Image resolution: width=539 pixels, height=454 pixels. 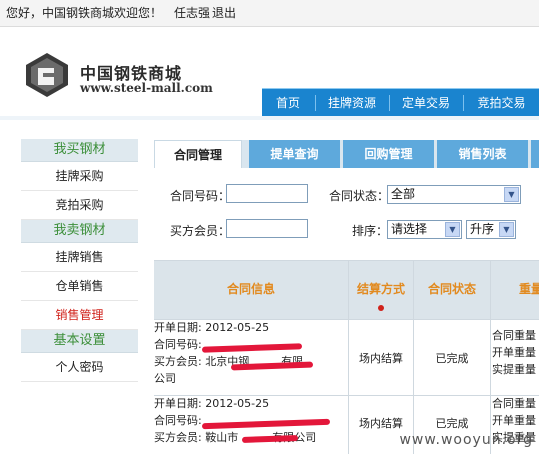 What do you see at coordinates (224, 13) in the screenshot?
I see `logout-link: 退出` at bounding box center [224, 13].